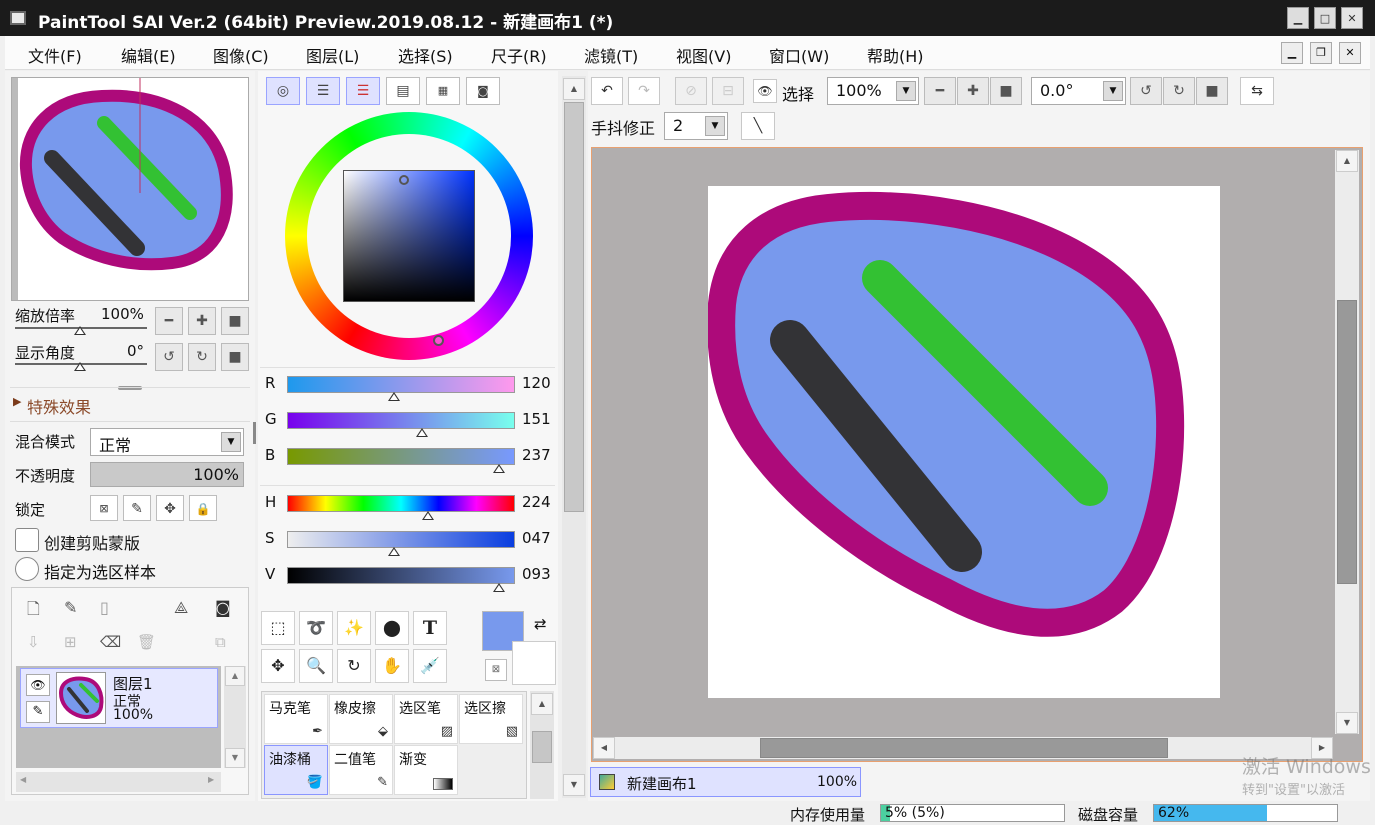 Image resolution: width=1375 pixels, height=825 pixels. I want to click on layer-list-scrollbar: ▲ ▼, so click(235, 717).